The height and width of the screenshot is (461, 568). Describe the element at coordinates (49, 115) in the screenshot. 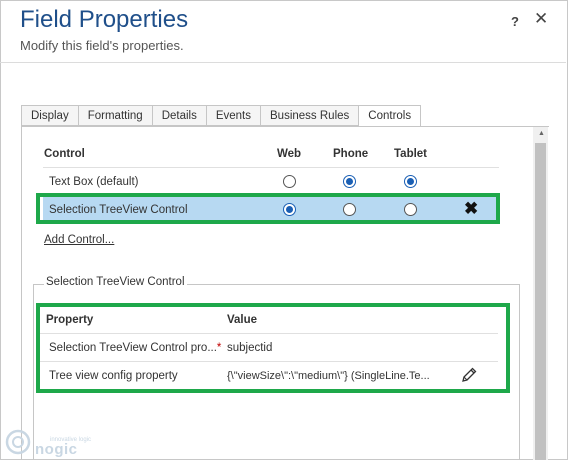

I see `tab-display: Display` at that location.